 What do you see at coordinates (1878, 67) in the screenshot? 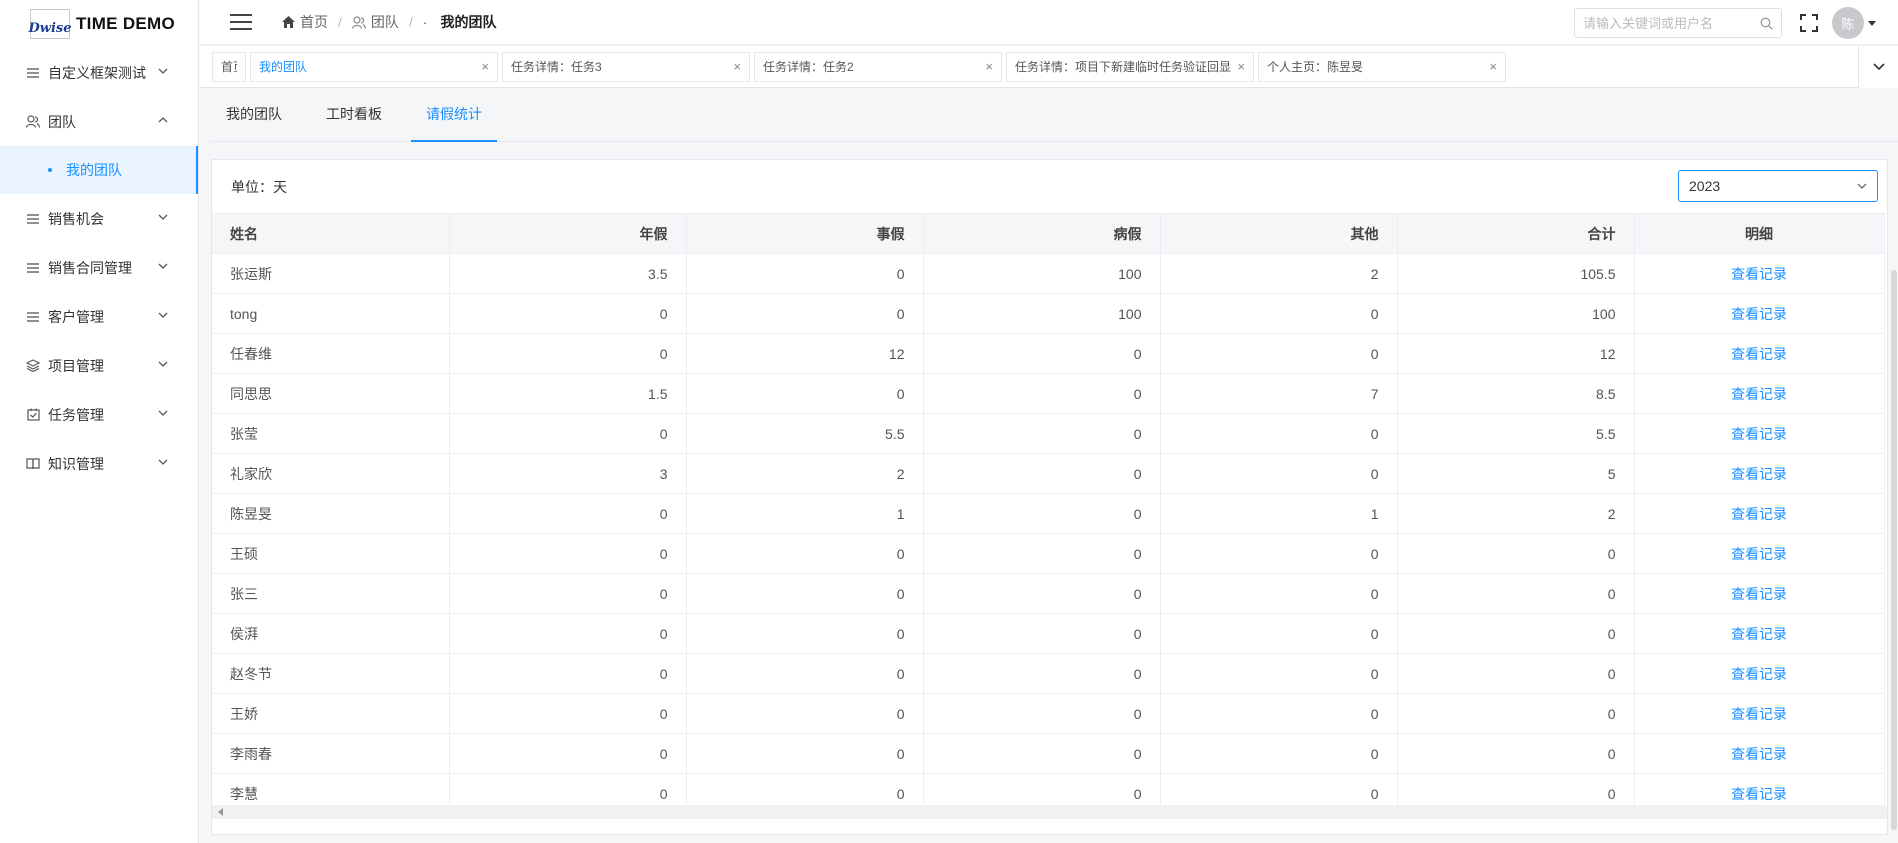
I see `tags-more-button` at bounding box center [1878, 67].